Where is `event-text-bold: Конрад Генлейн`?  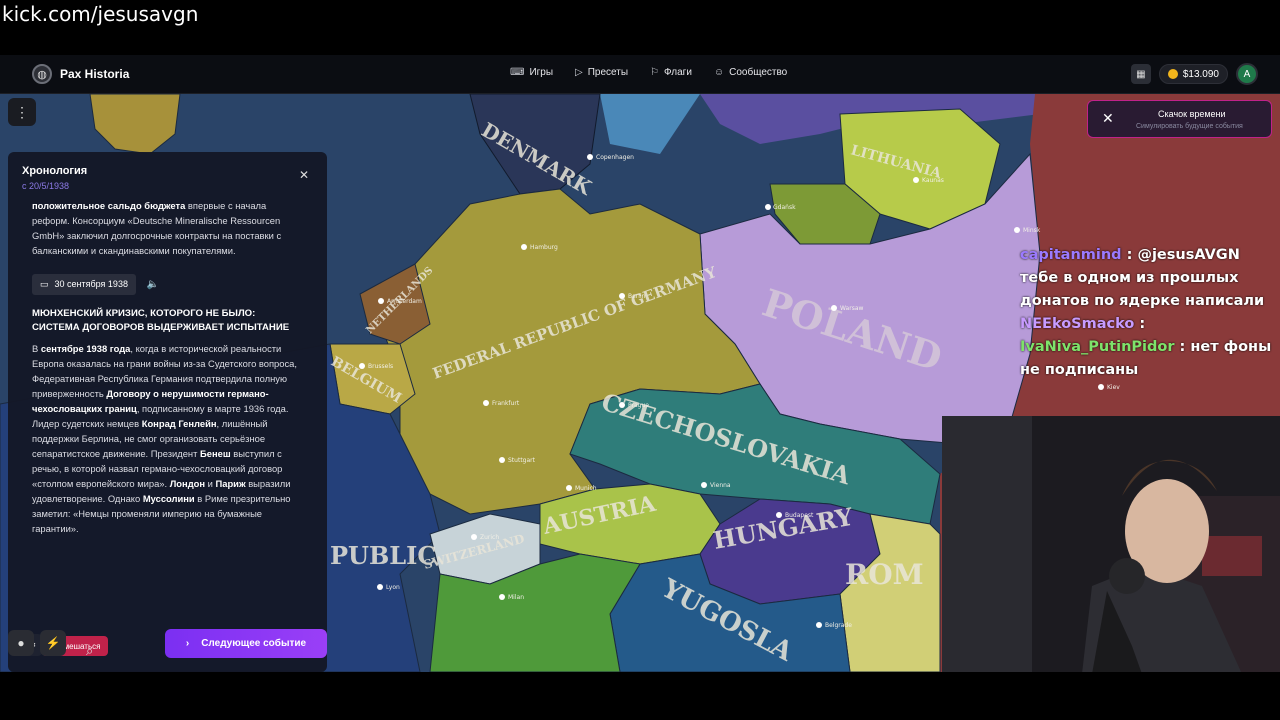
event-text-bold: Конрад Генлейн is located at coordinates (179, 423).